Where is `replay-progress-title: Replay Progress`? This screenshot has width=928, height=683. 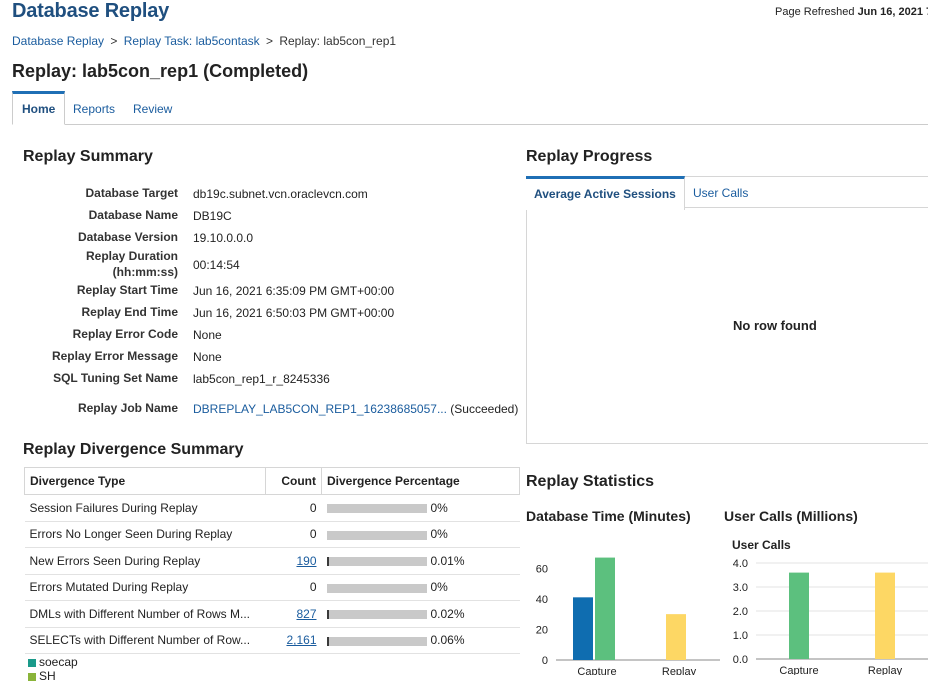 replay-progress-title: Replay Progress is located at coordinates (589, 156).